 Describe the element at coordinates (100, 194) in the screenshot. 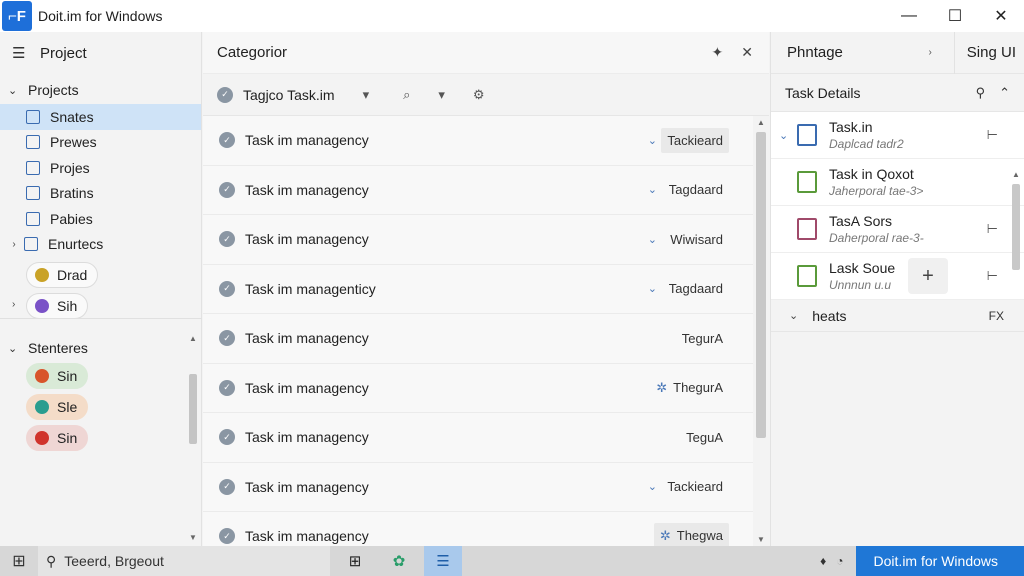

I see `sidebar-item: Bratins` at that location.